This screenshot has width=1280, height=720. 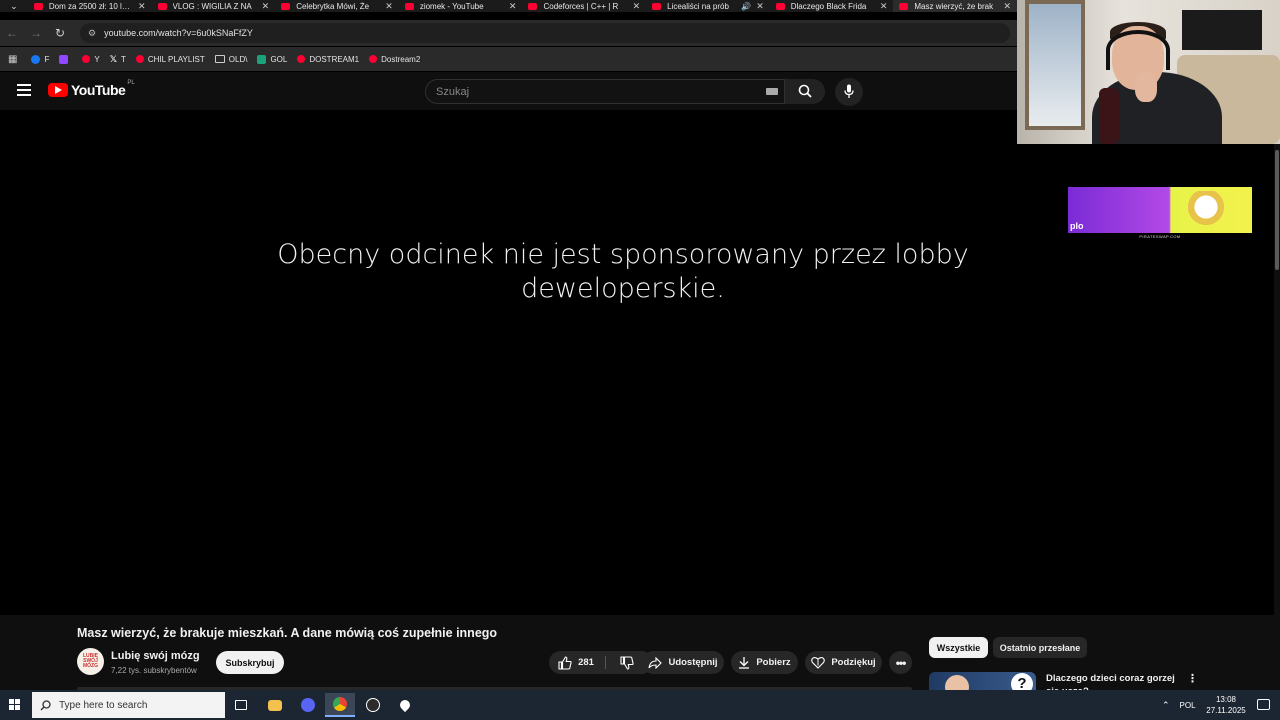 What do you see at coordinates (154, 670) in the screenshot?
I see `subscriber-count: 7,22 tys. subskrybentów` at bounding box center [154, 670].